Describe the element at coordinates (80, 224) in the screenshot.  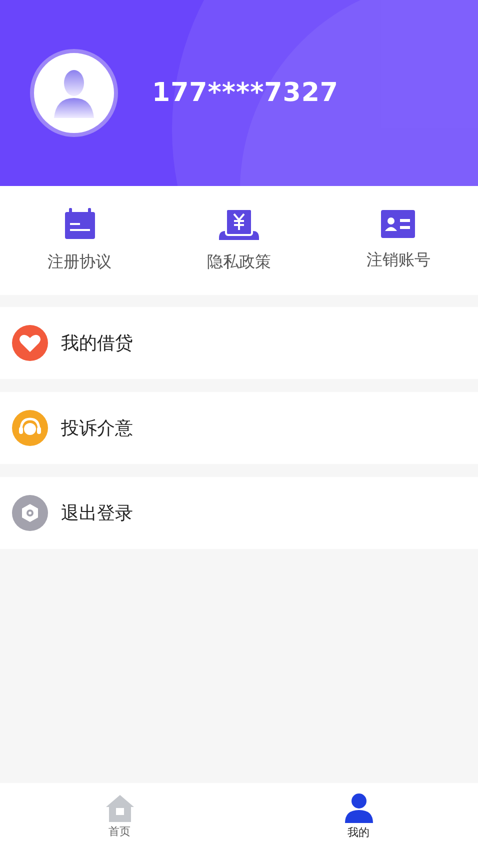
I see `calendar-icon` at that location.